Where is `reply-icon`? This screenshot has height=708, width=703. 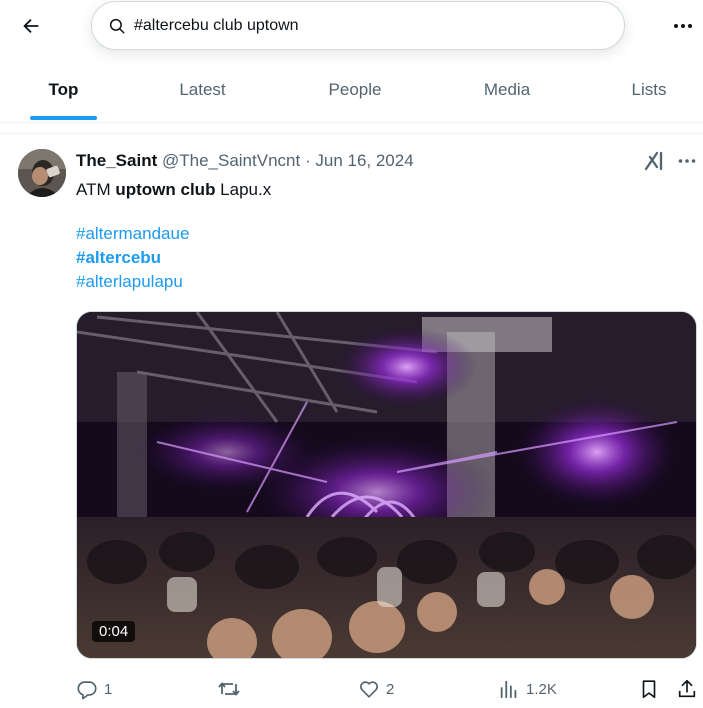 reply-icon is located at coordinates (87, 689).